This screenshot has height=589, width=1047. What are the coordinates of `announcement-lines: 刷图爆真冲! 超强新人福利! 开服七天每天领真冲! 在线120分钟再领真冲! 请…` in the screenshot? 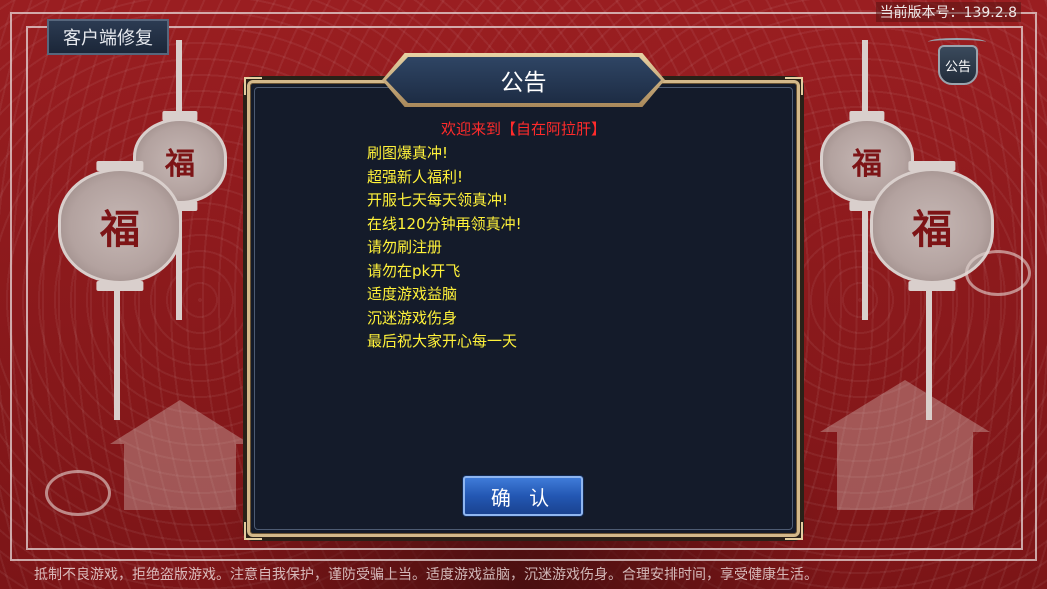 It's located at (444, 248).